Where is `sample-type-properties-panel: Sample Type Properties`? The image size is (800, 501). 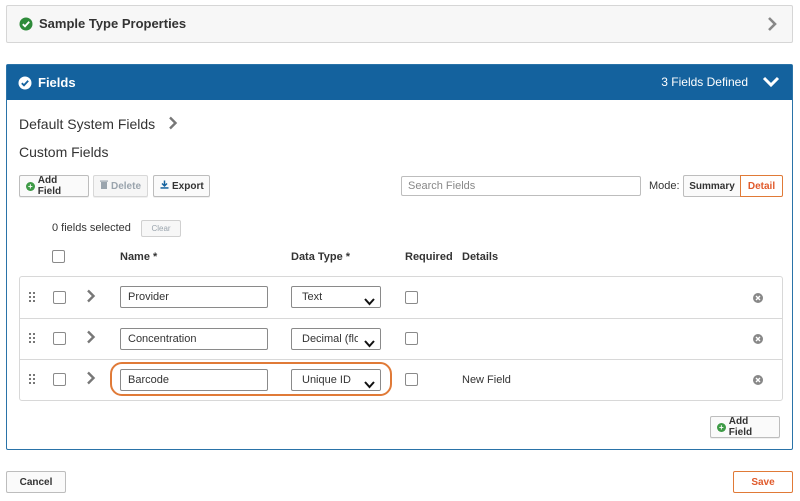 sample-type-properties-panel: Sample Type Properties is located at coordinates (399, 24).